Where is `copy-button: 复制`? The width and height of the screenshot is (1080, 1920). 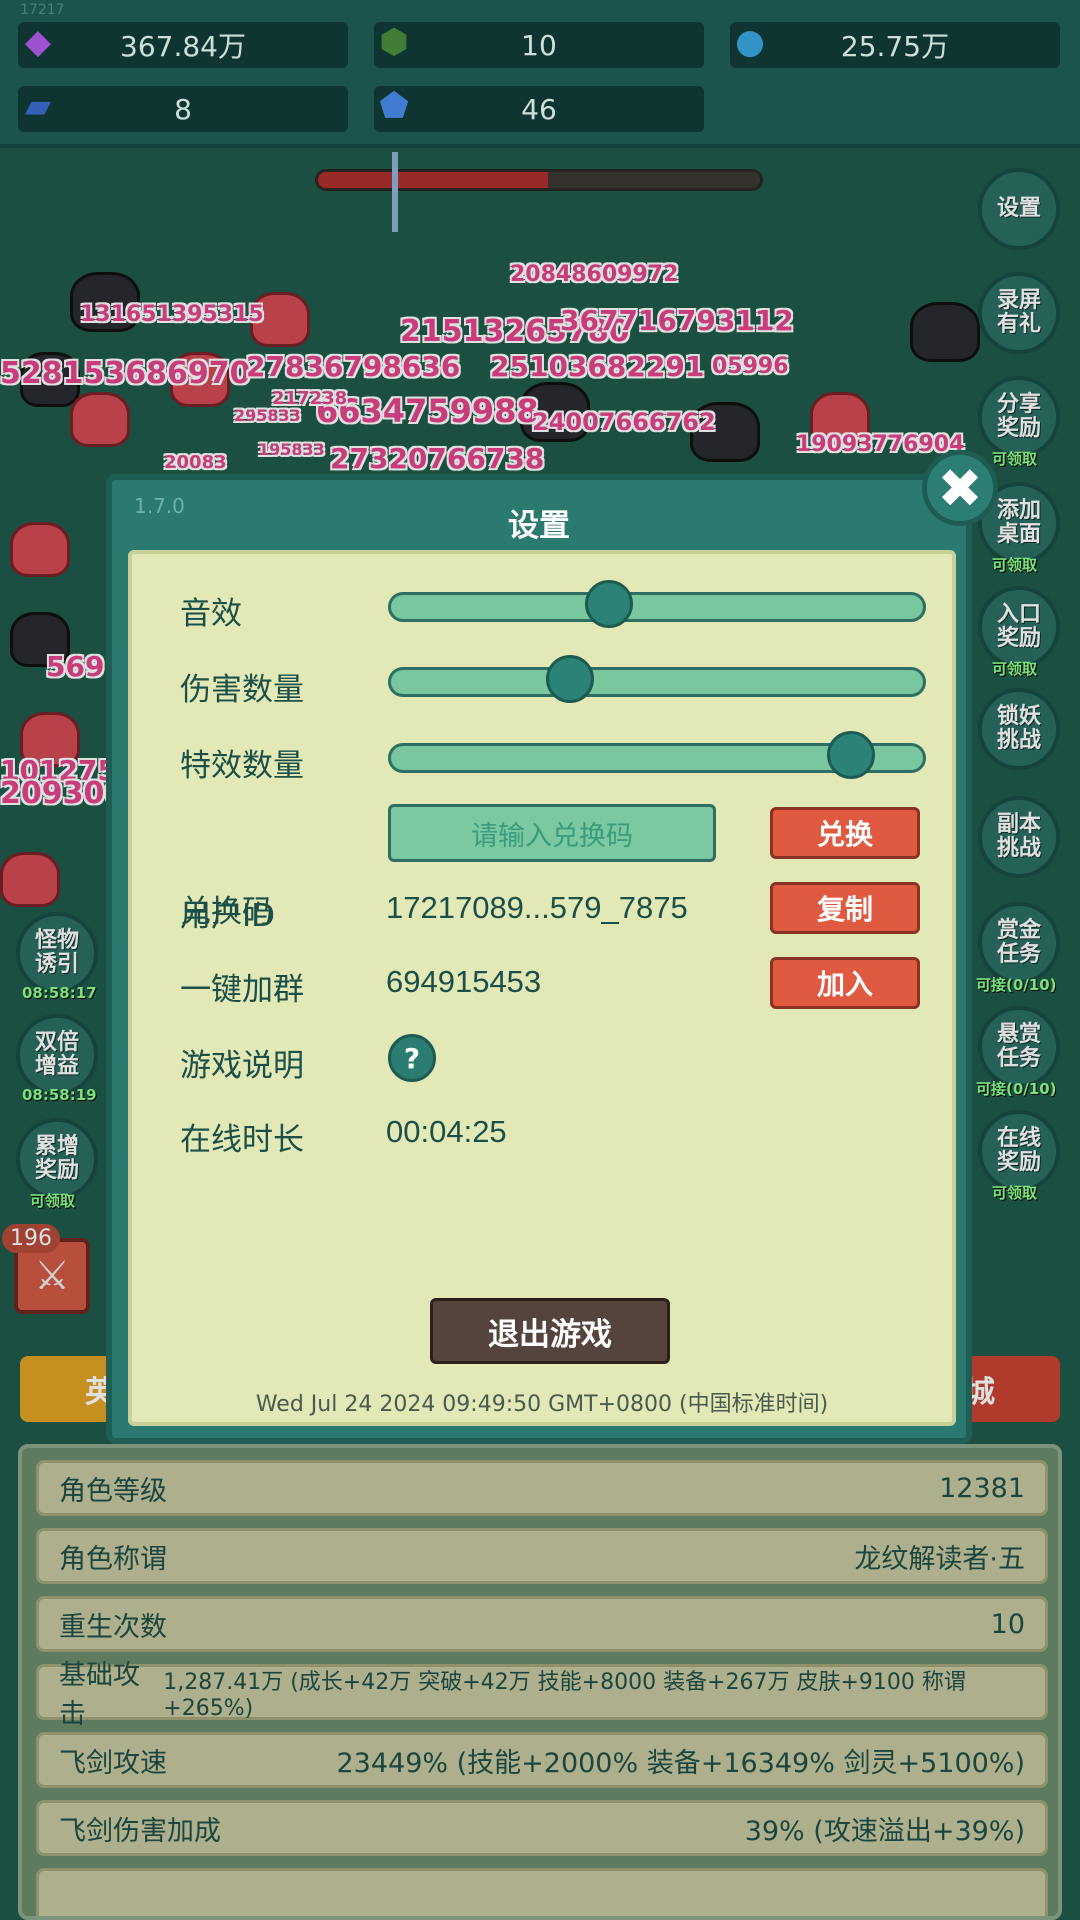
copy-button: 复制 is located at coordinates (845, 908).